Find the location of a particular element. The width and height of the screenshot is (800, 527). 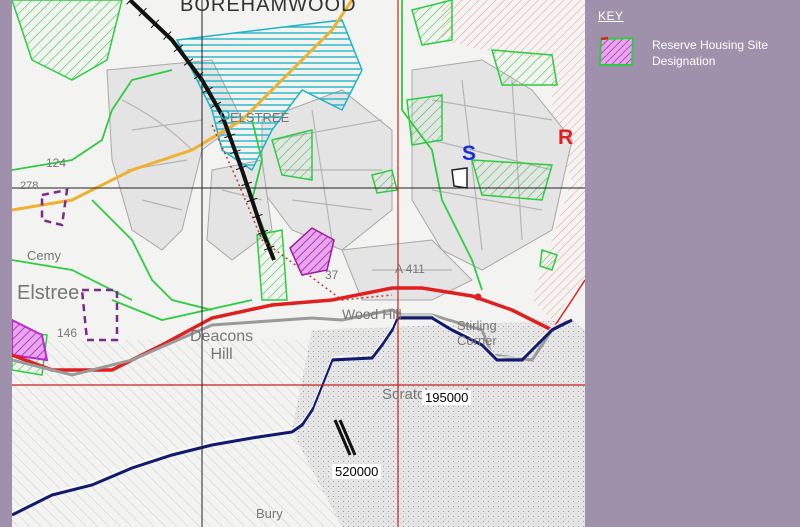

label-elstree: Elstree is located at coordinates (48, 293).